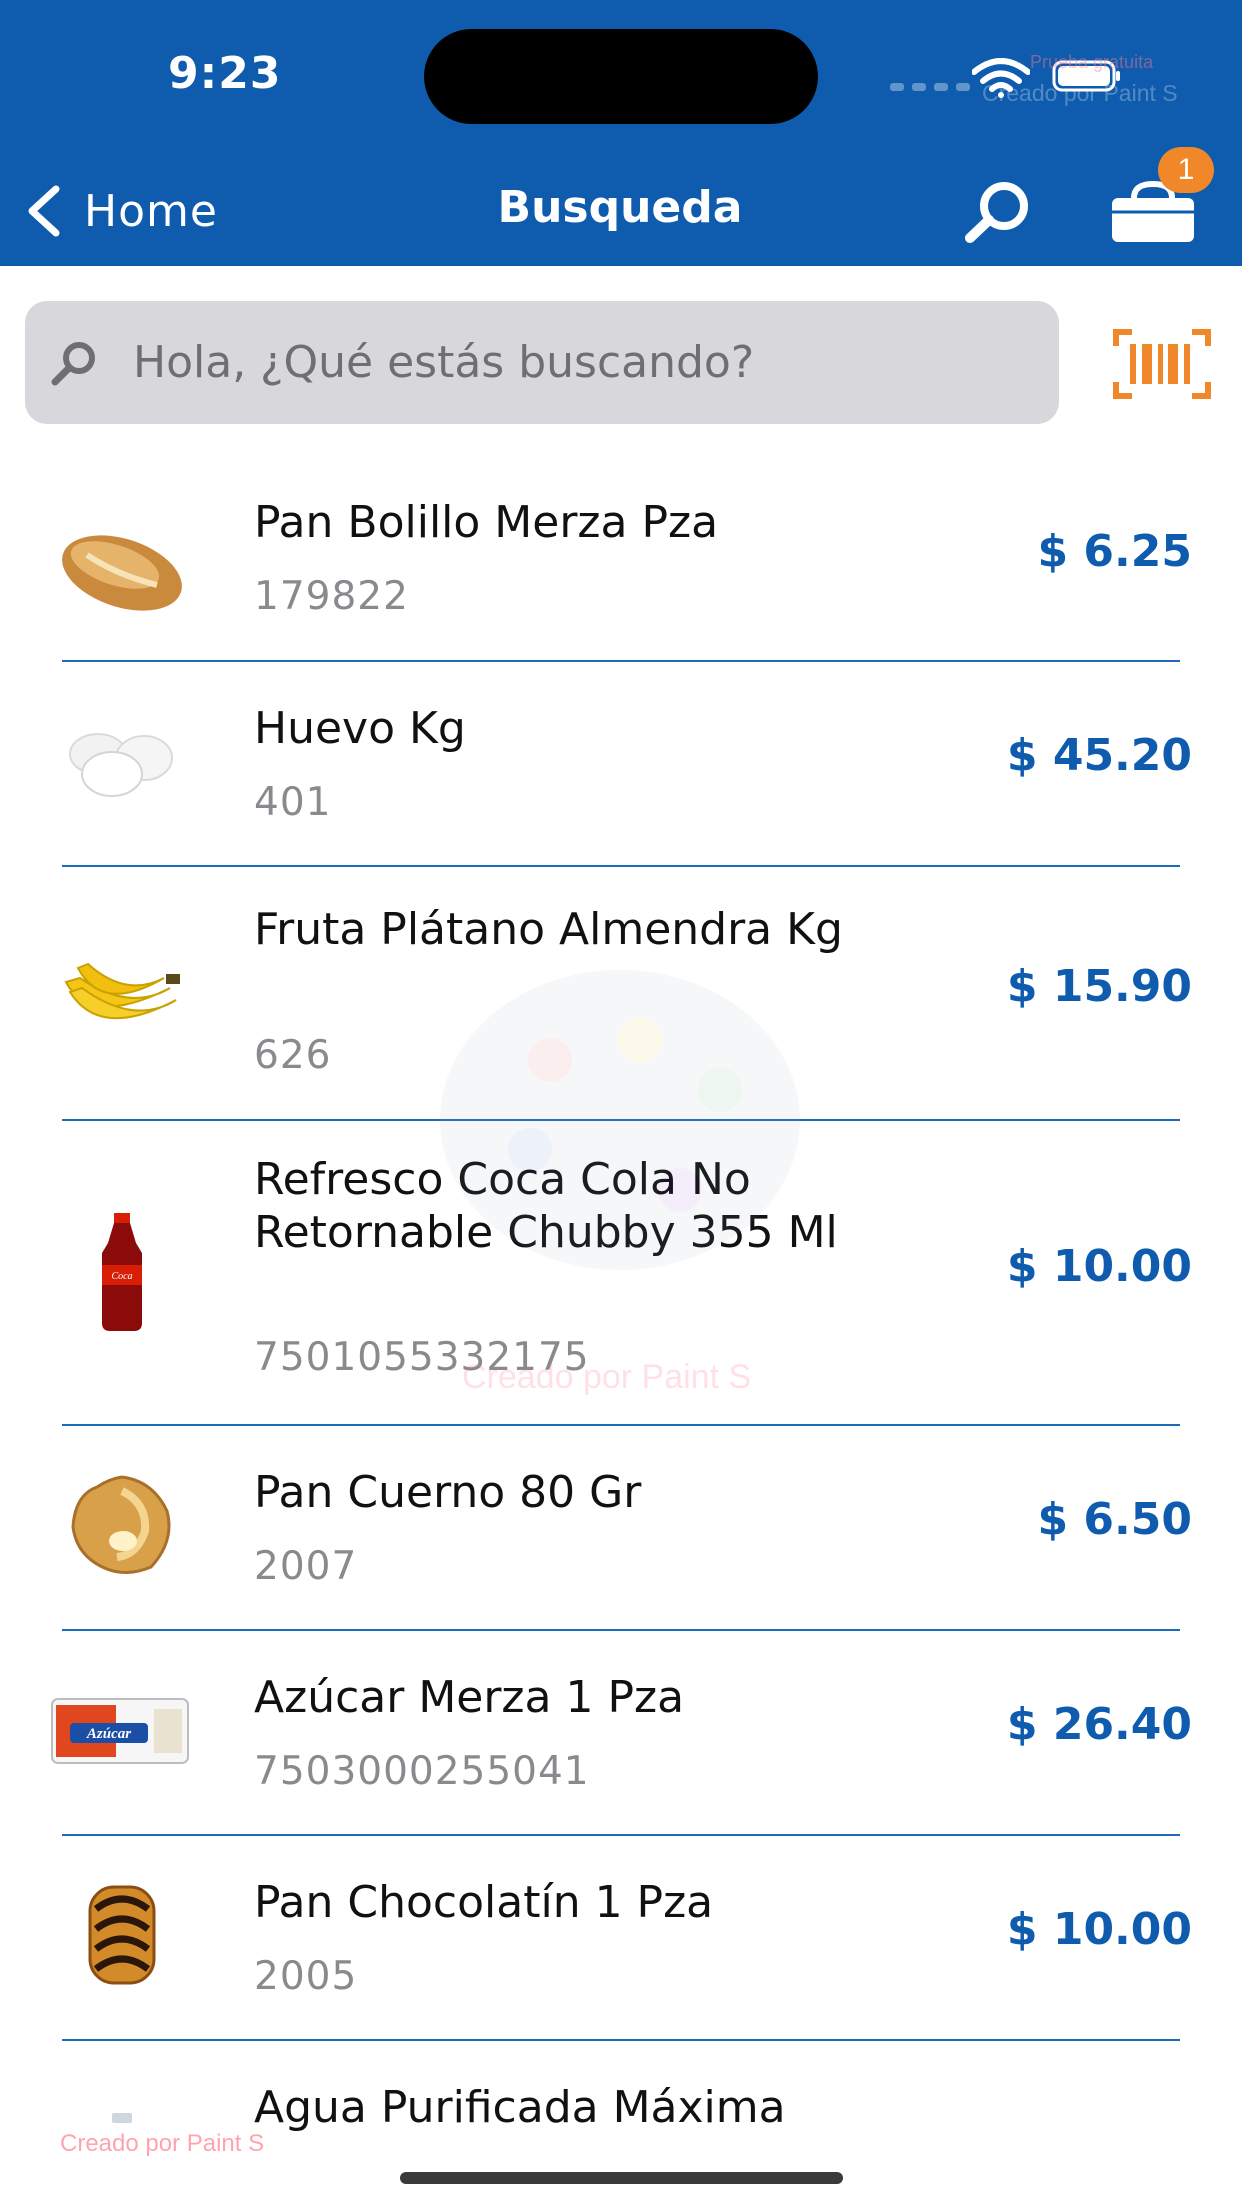 The height and width of the screenshot is (2208, 1242). Describe the element at coordinates (293, 1055) in the screenshot. I see `product-code: 626` at that location.